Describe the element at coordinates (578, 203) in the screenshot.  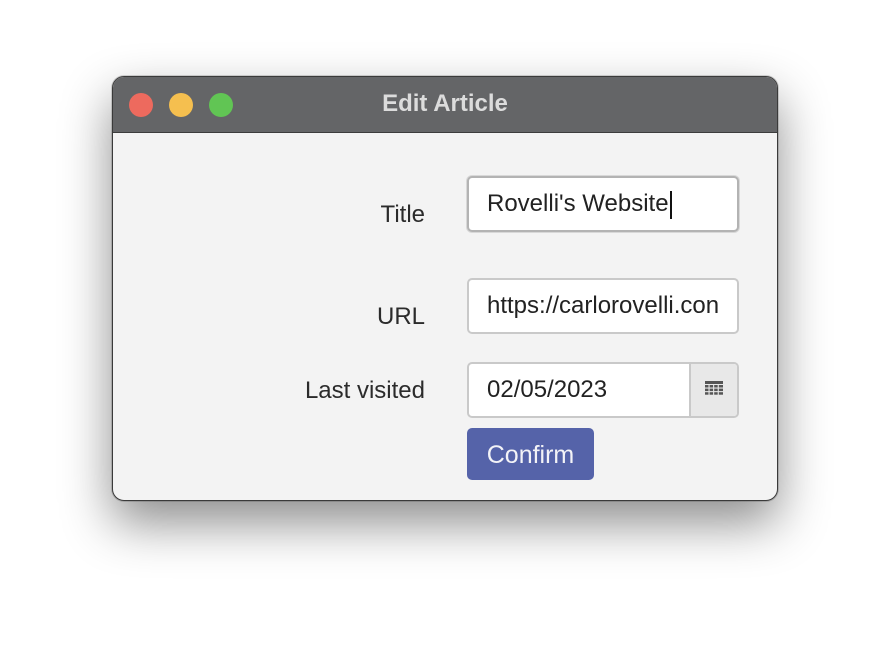
I see `title-input-value: Rovelli's Website` at that location.